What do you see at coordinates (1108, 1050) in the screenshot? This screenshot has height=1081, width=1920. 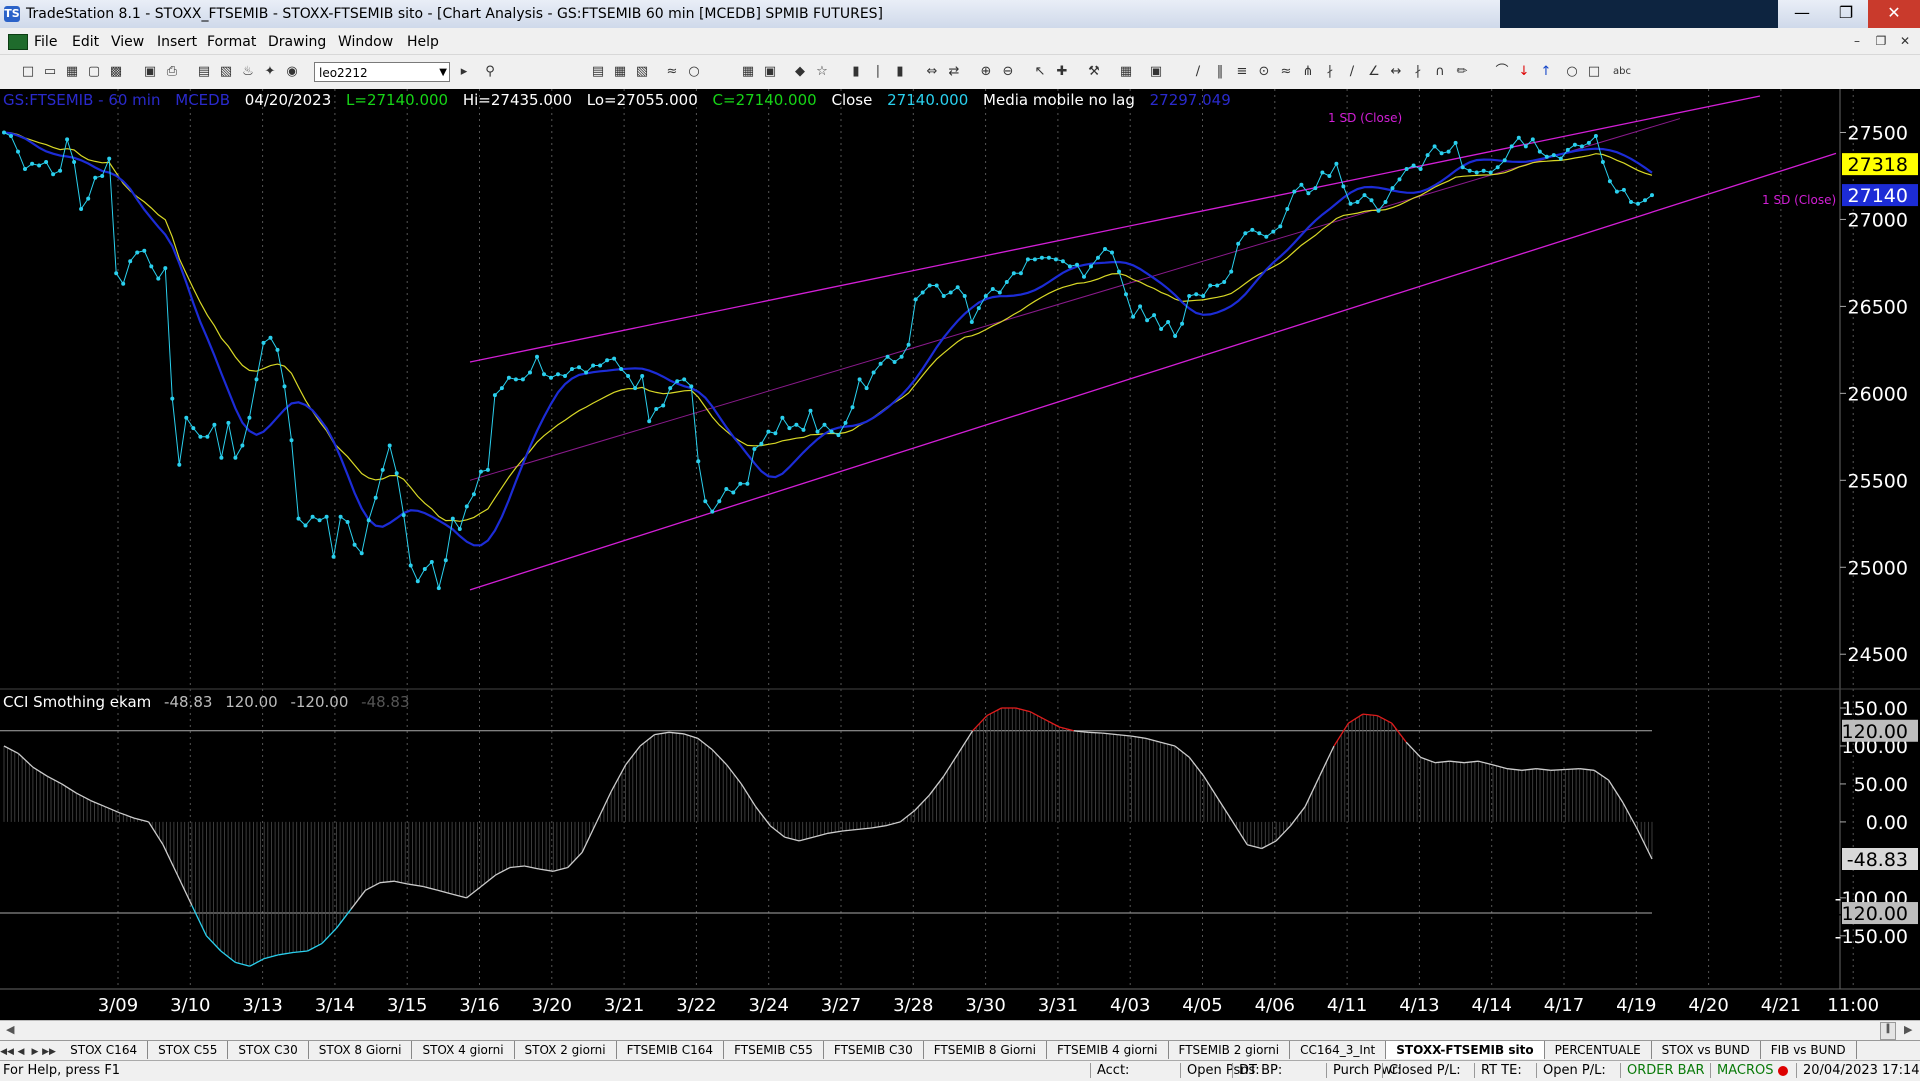 I see `workspace-tab: FTSEMIB 4 giorni` at bounding box center [1108, 1050].